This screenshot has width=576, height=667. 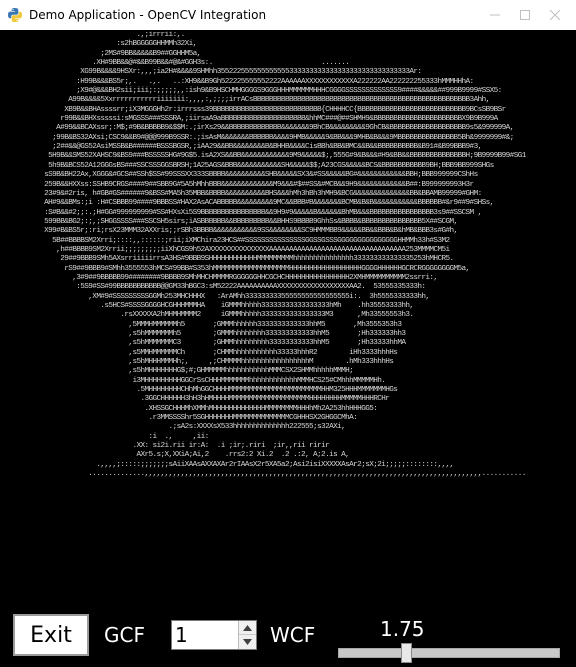 What do you see at coordinates (293, 635) in the screenshot?
I see `wcf-label: WCF` at bounding box center [293, 635].